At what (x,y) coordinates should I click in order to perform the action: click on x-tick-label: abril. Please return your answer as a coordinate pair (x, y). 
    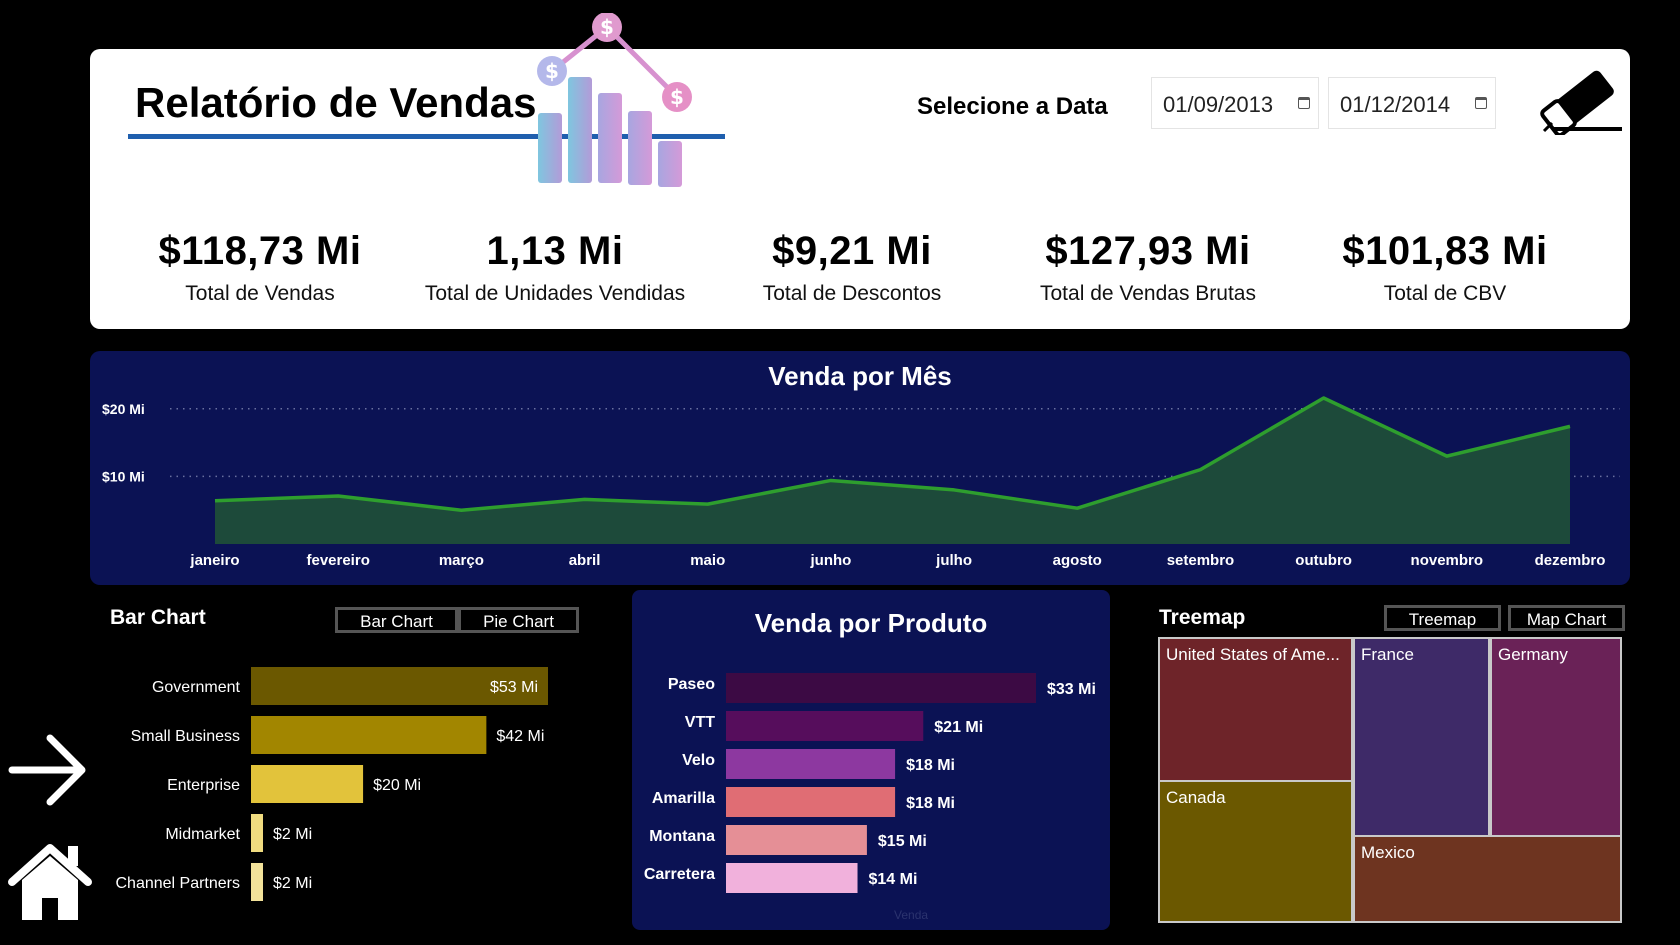
    Looking at the image, I should click on (585, 560).